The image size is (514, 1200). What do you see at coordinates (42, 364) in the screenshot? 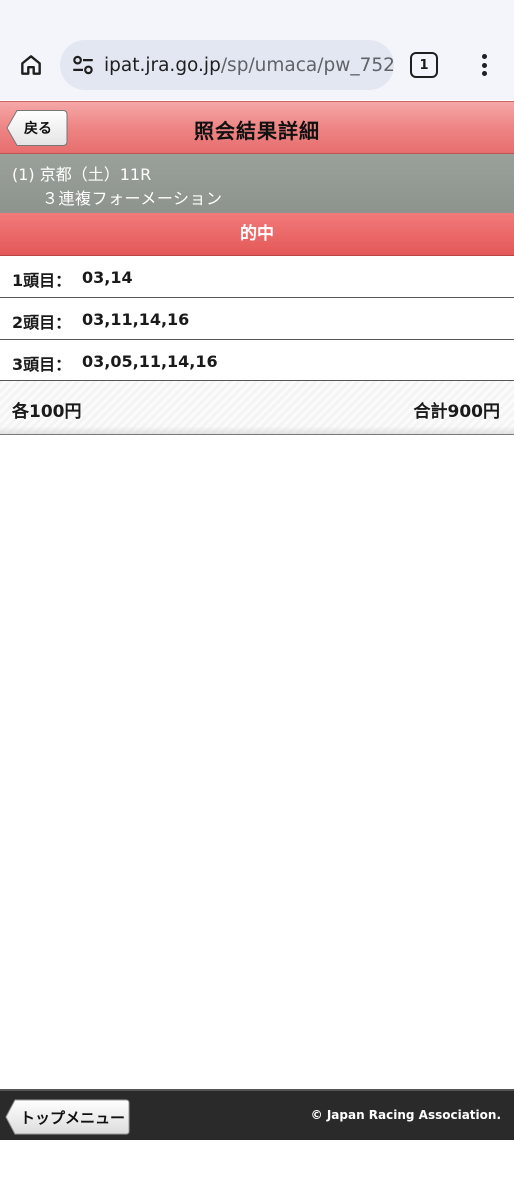
I see `selection-label: 3頭目：` at bounding box center [42, 364].